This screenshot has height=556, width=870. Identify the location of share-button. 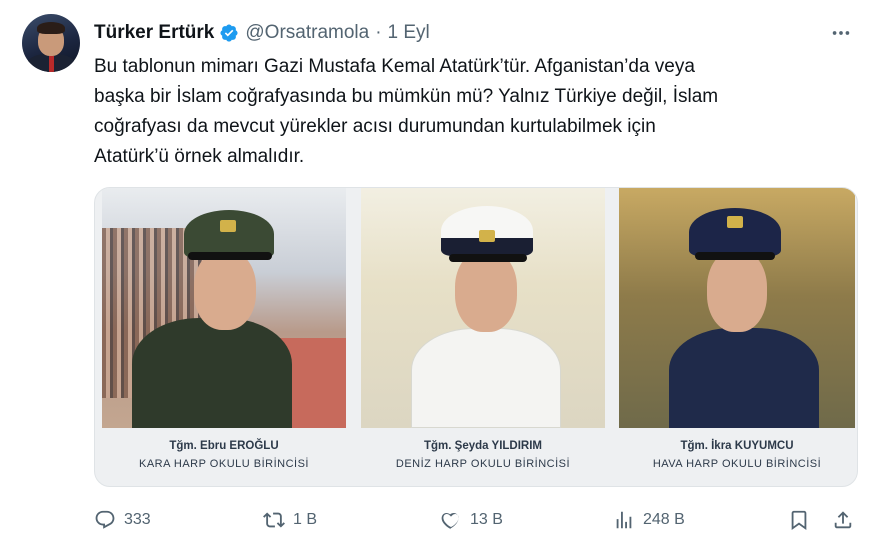
(843, 520).